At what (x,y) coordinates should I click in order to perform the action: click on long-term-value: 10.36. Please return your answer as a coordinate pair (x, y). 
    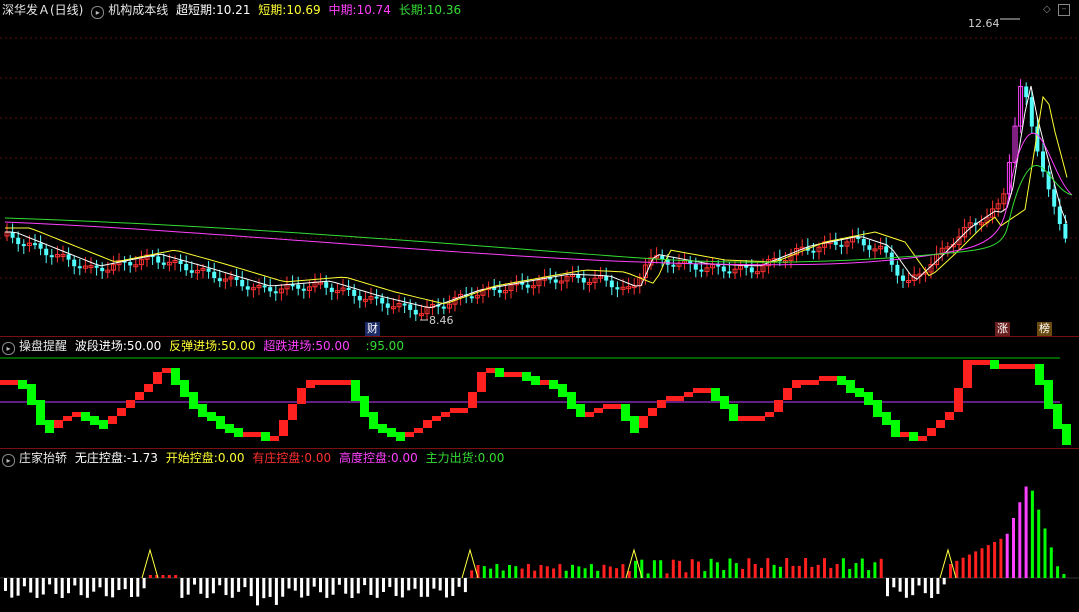
    Looking at the image, I should click on (444, 10).